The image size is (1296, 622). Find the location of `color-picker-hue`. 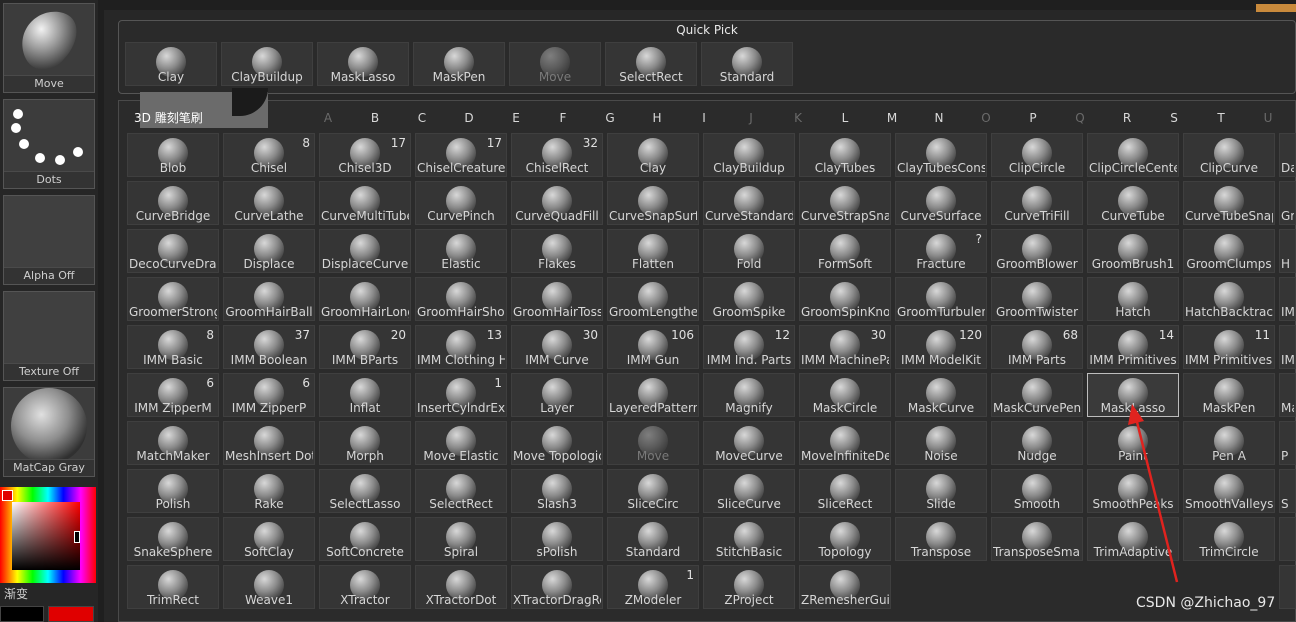

color-picker-hue is located at coordinates (48, 535).